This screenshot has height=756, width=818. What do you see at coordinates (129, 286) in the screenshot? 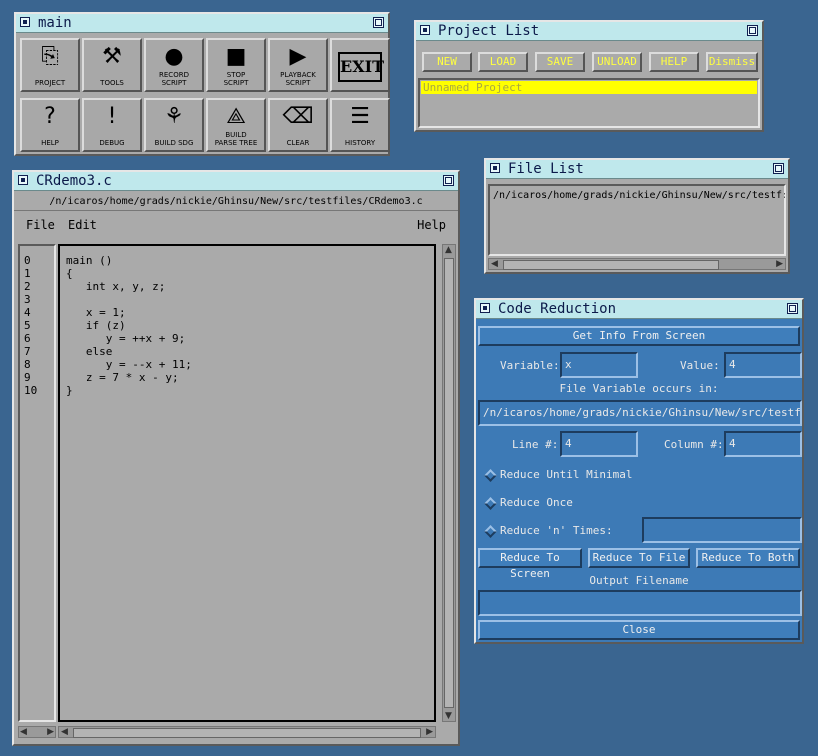
I see `code-line: int x, y, z;` at bounding box center [129, 286].